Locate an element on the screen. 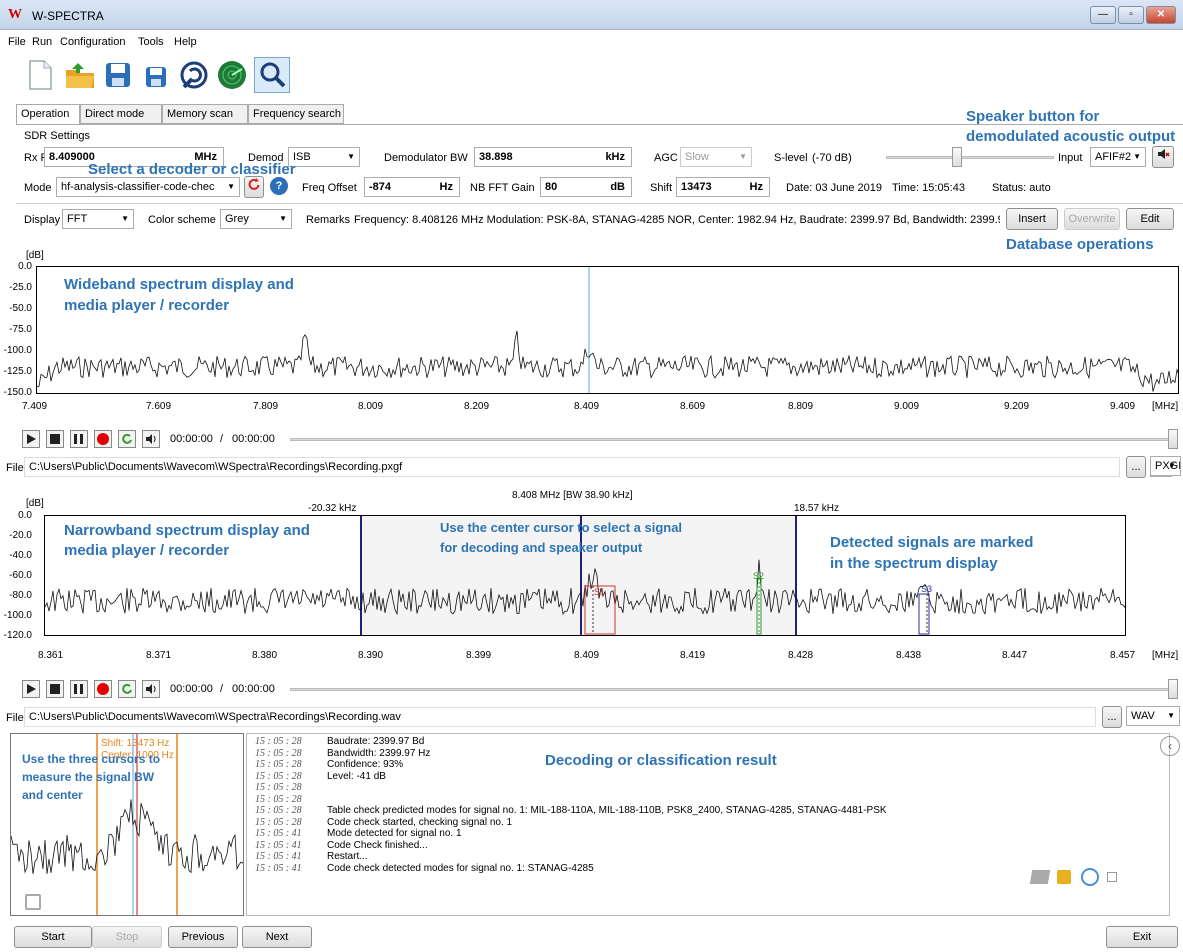 The width and height of the screenshot is (1183, 952). agc-label: AGC is located at coordinates (666, 158).